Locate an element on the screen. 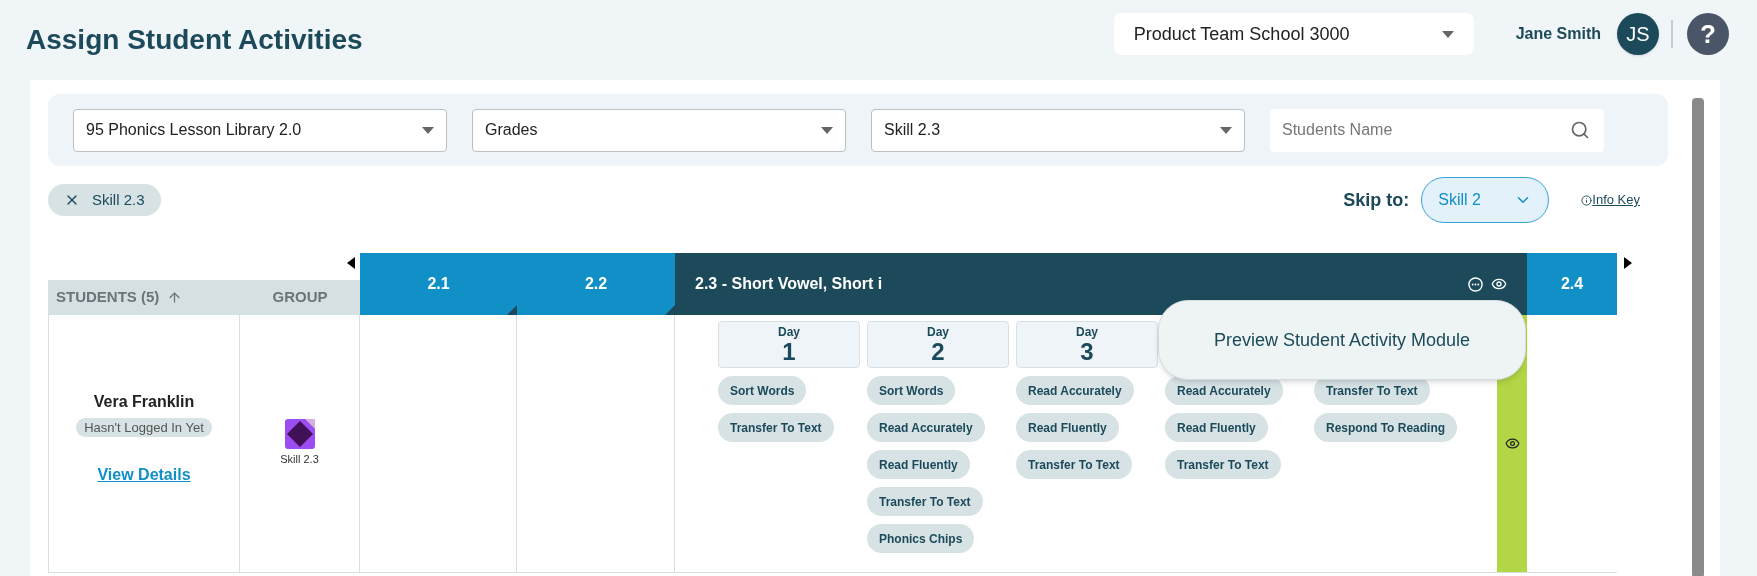  day-card: Day 2 is located at coordinates (938, 344).